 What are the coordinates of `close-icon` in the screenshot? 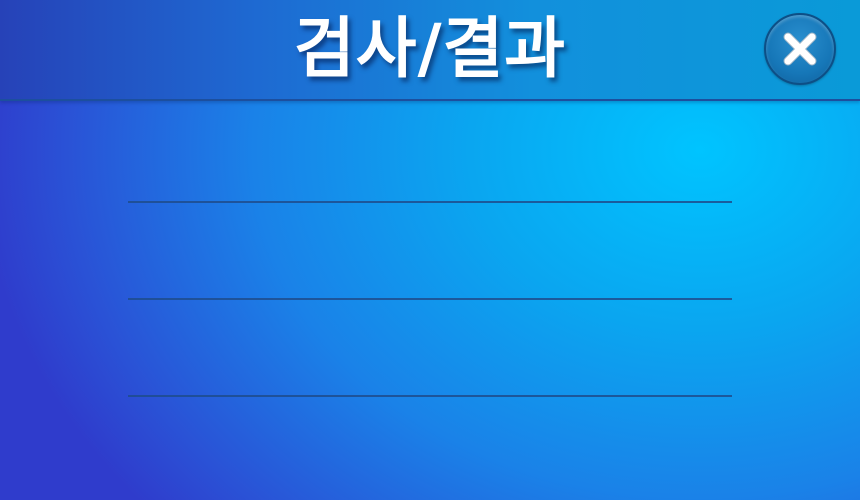 It's located at (800, 49).